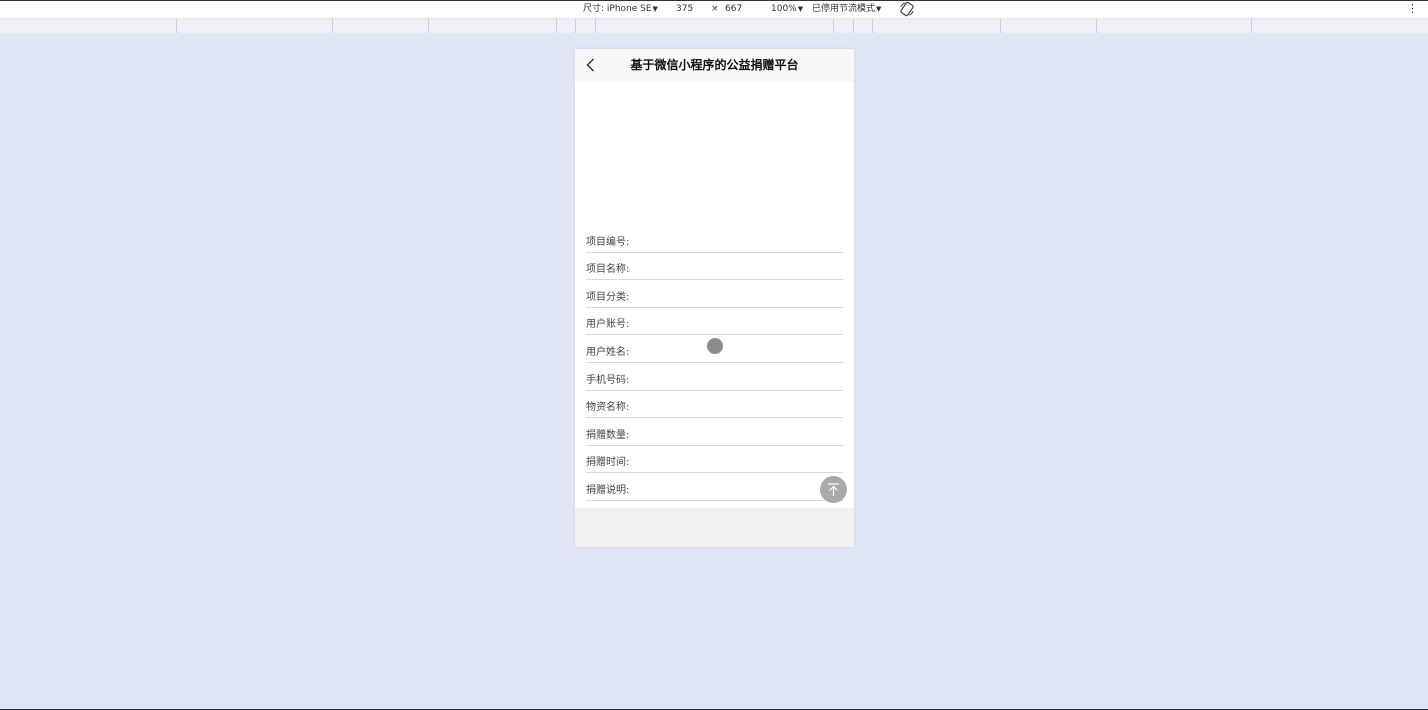  I want to click on field-label: 手机号码:, so click(608, 380).